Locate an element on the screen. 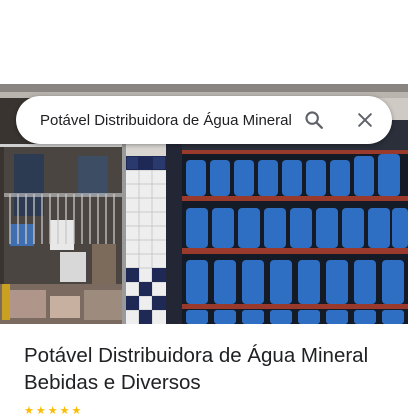 This screenshot has height=417, width=408. search-icon is located at coordinates (314, 120).